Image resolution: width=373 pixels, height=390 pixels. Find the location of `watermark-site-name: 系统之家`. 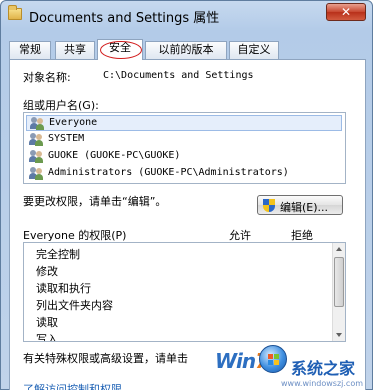

watermark-site-name: 系统之家 is located at coordinates (323, 368).